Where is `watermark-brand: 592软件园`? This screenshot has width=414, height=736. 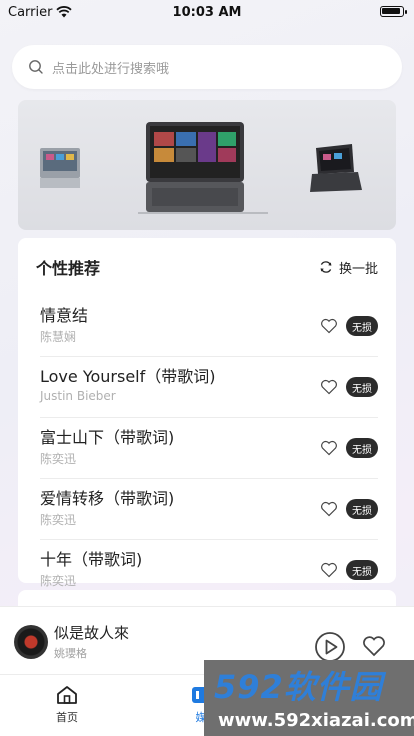
watermark-brand: 592软件园 is located at coordinates (298, 687).